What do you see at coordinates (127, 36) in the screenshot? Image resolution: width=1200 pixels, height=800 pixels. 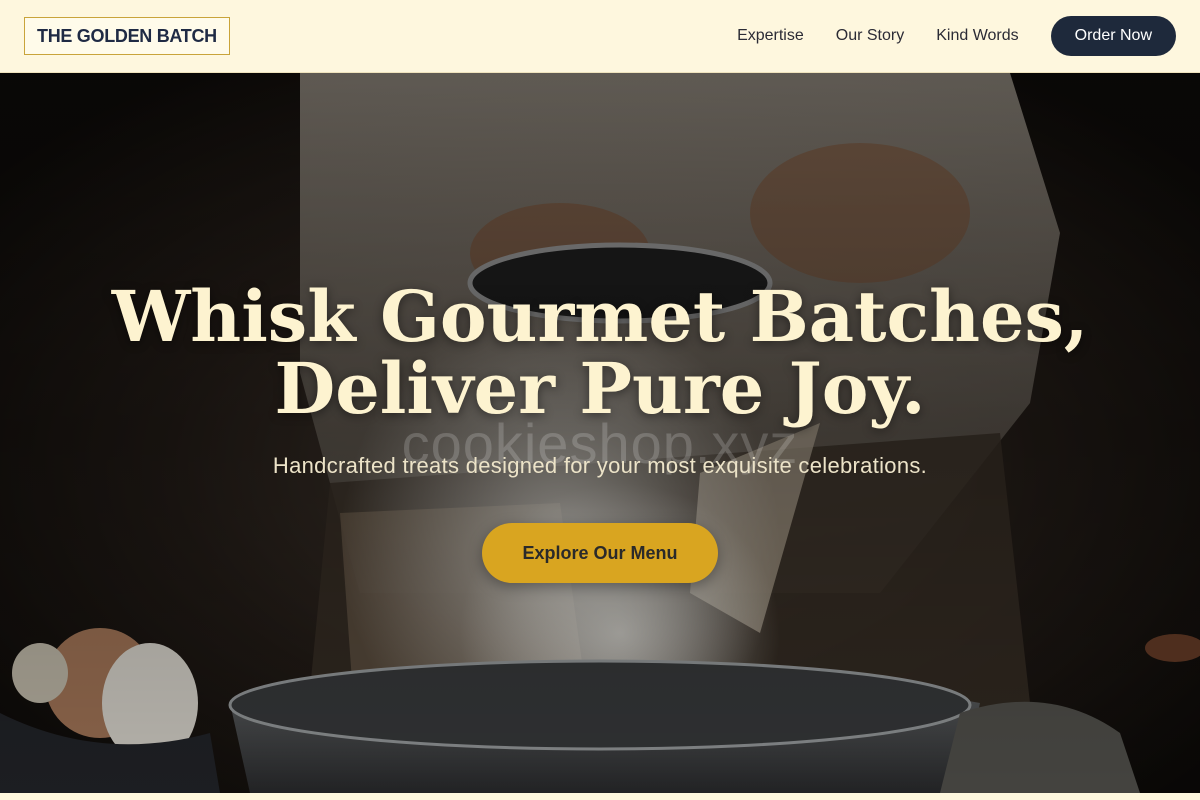 I see `brand-logo: THE GOLDEN BATCH` at bounding box center [127, 36].